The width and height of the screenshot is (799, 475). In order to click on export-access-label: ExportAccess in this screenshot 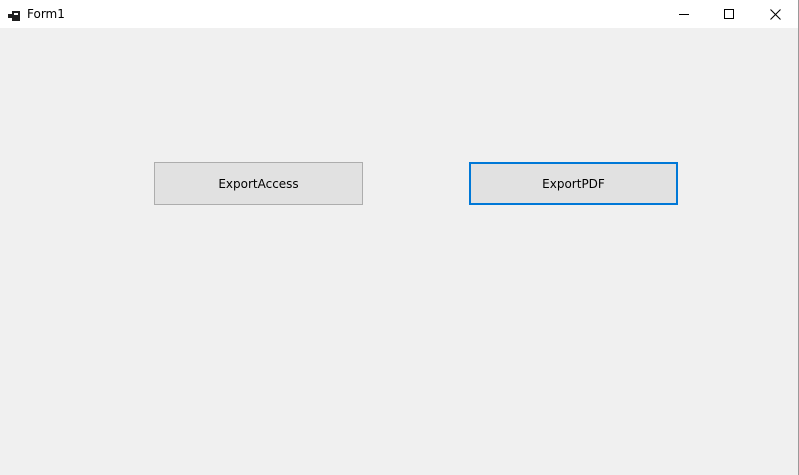, I will do `click(258, 183)`.